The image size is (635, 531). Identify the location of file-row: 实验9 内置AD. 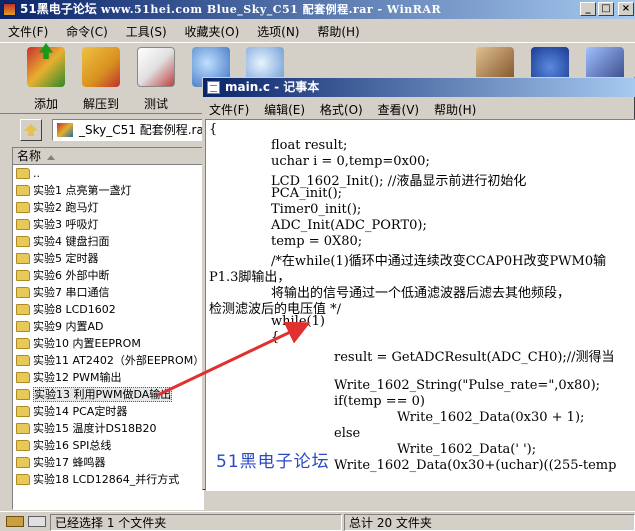
(108, 326).